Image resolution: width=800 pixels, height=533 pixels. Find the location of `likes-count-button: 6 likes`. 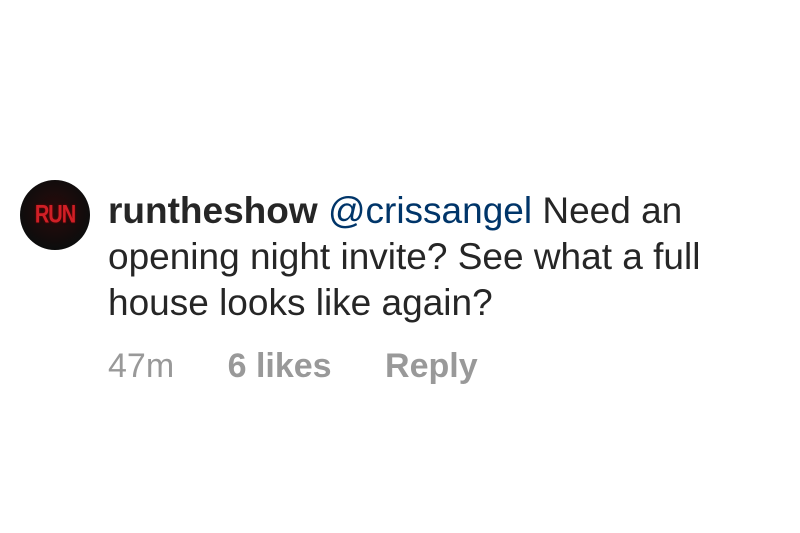

likes-count-button: 6 likes is located at coordinates (280, 366).